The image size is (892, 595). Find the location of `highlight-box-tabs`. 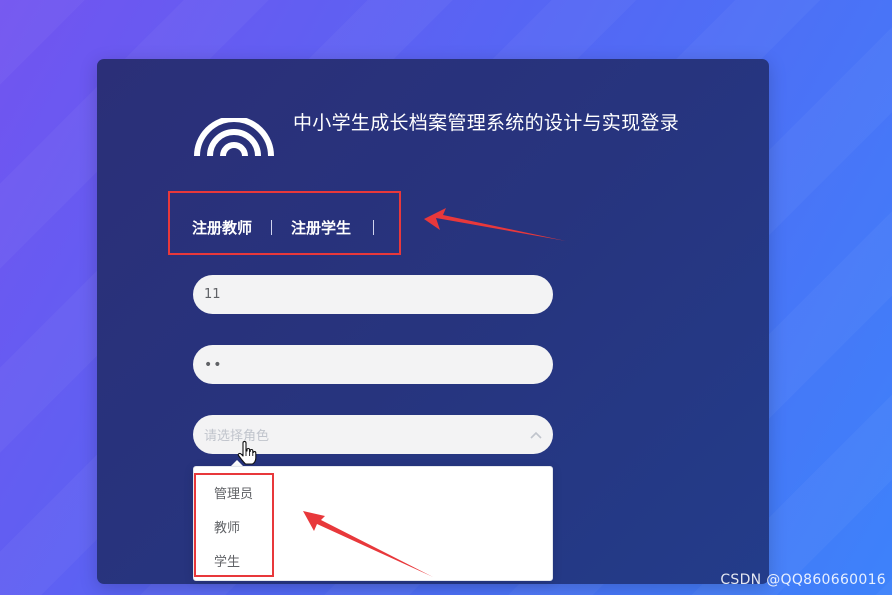

highlight-box-tabs is located at coordinates (284, 223).